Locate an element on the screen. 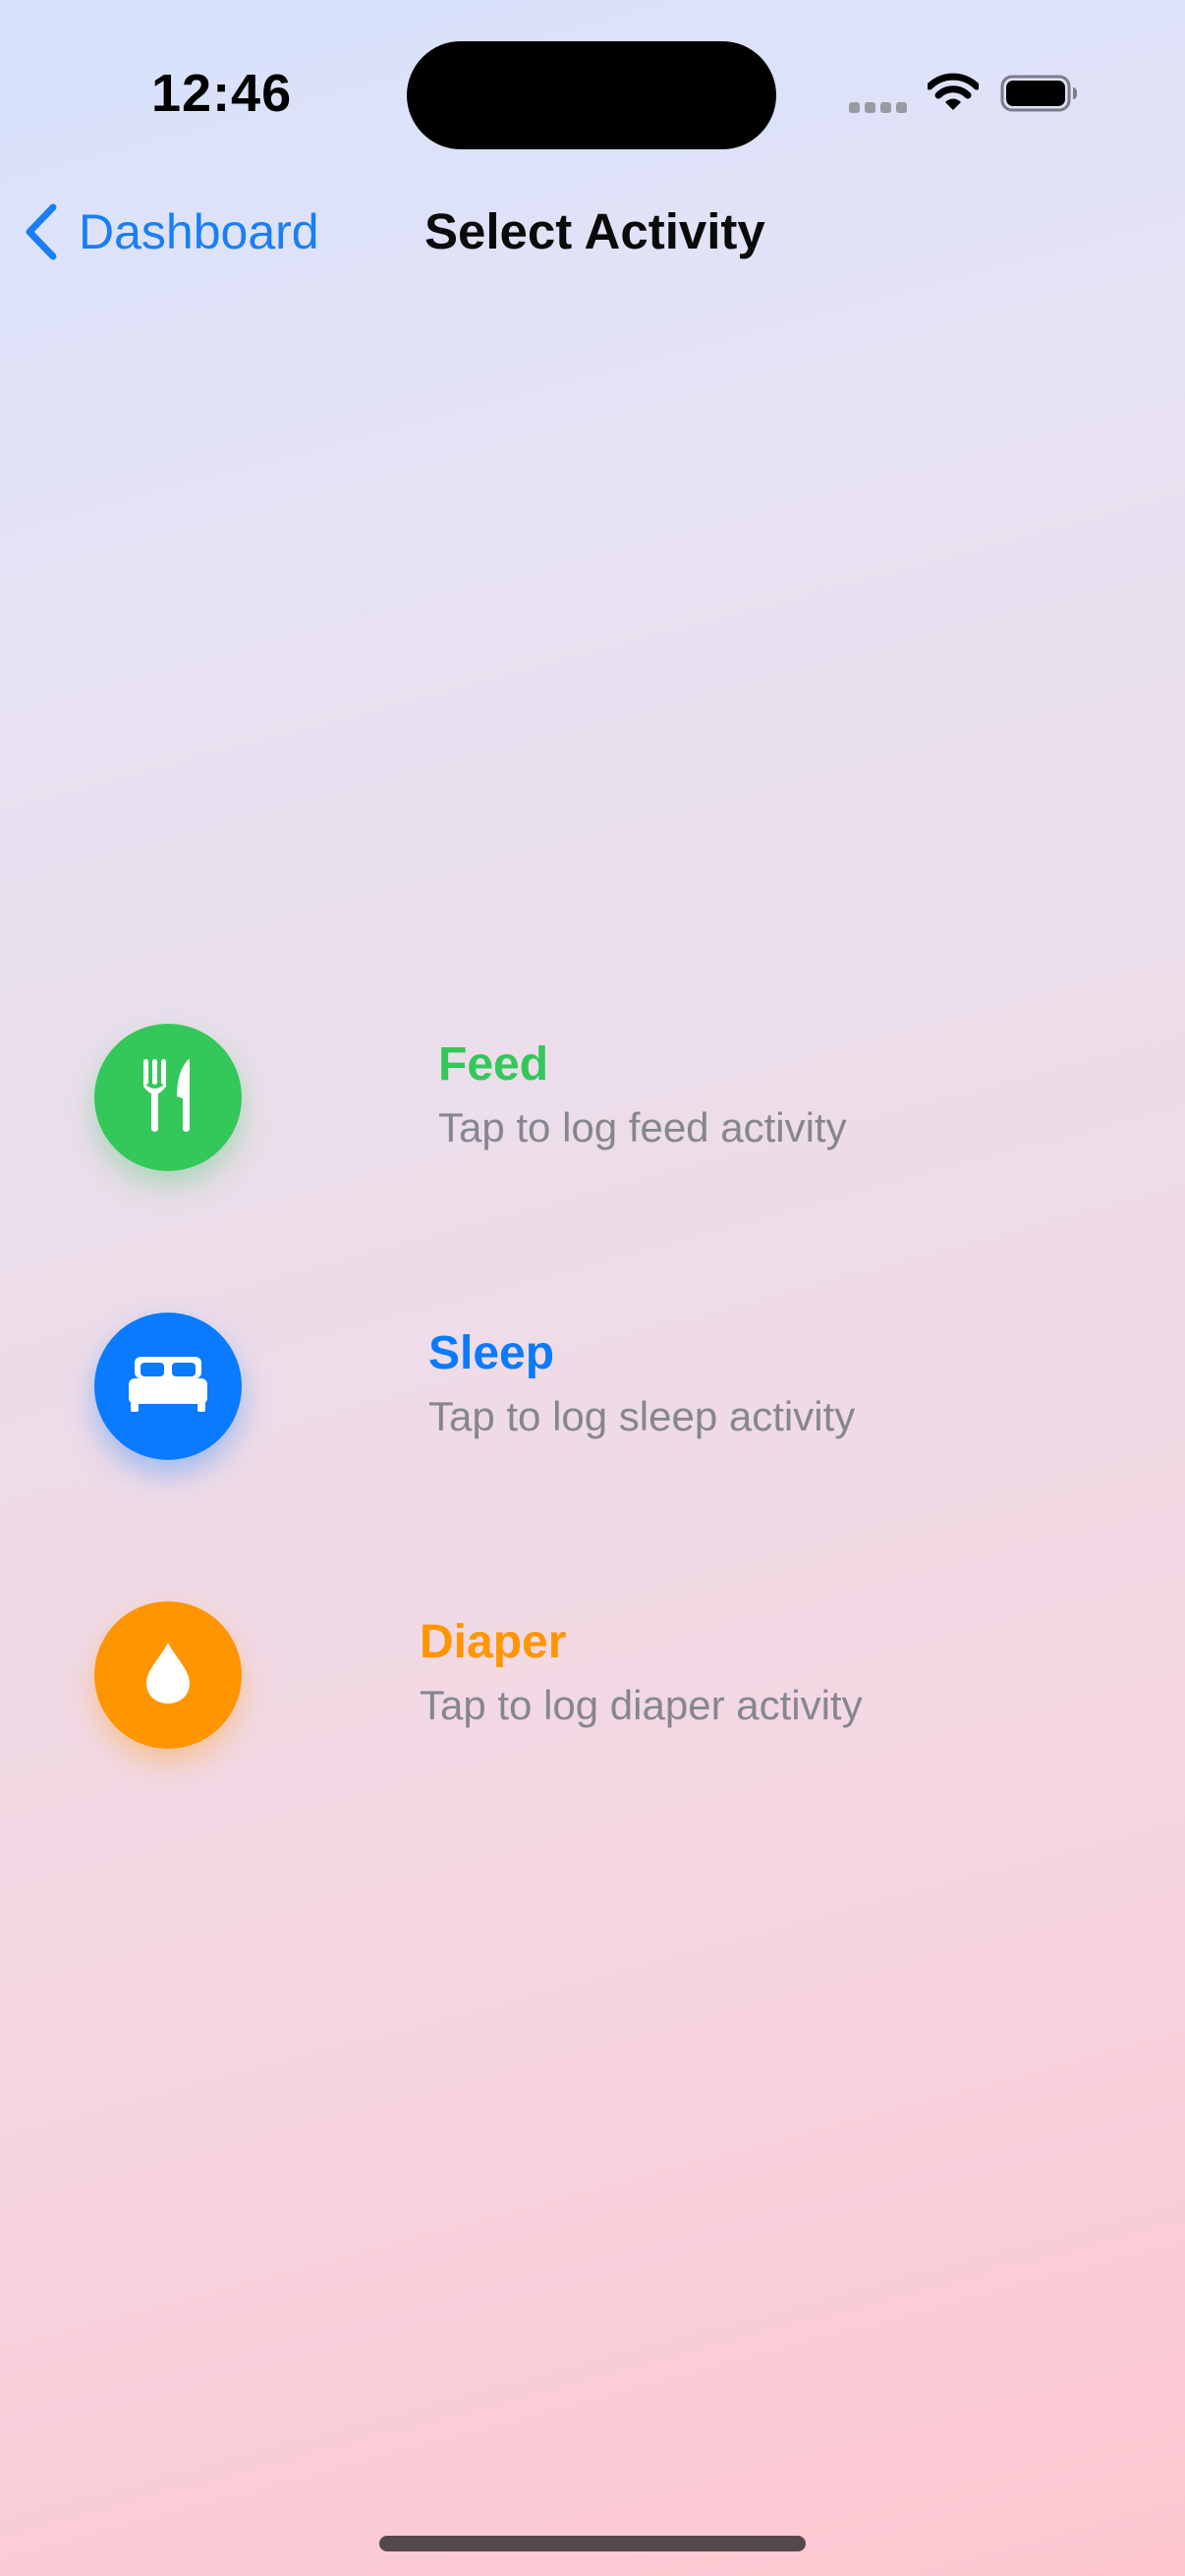  dynamic-island is located at coordinates (592, 95).